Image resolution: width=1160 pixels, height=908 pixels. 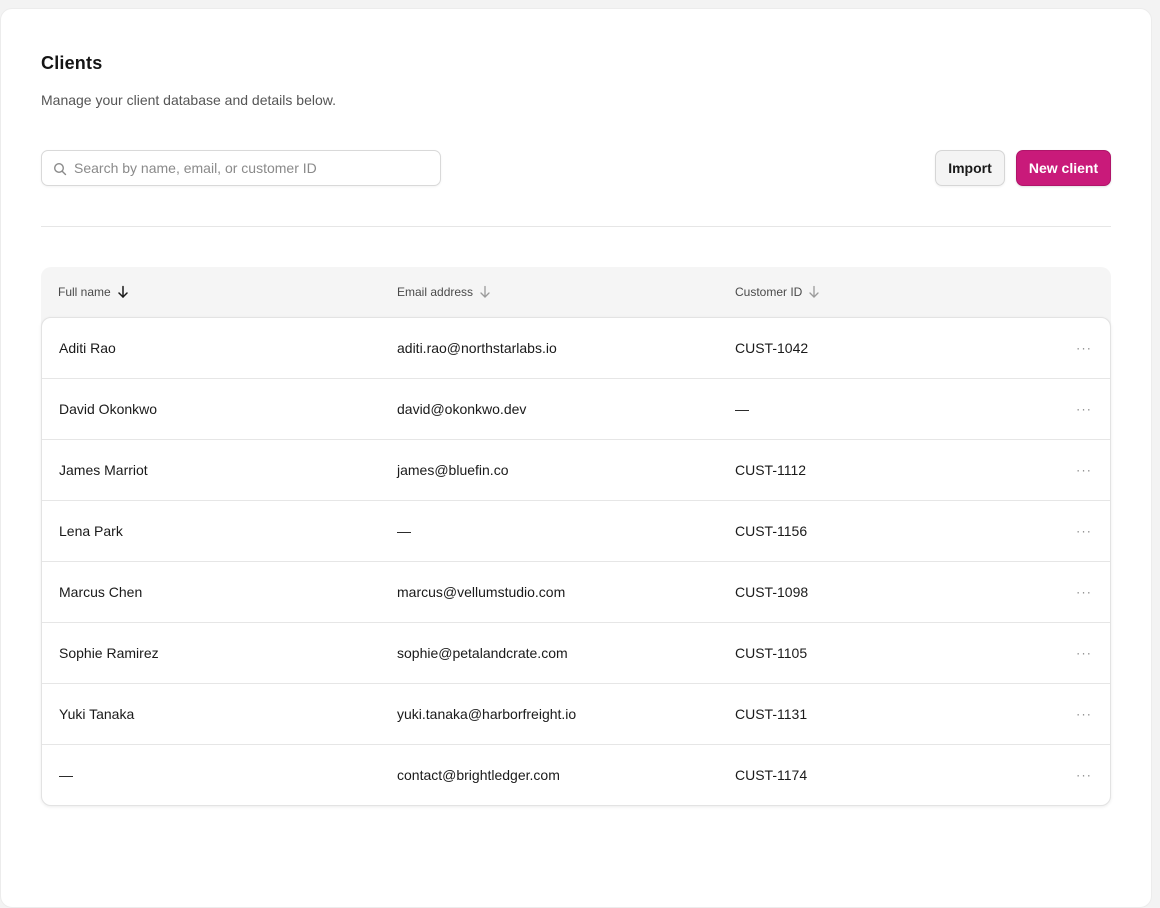 I want to click on column-header-label: Email address, so click(x=435, y=292).